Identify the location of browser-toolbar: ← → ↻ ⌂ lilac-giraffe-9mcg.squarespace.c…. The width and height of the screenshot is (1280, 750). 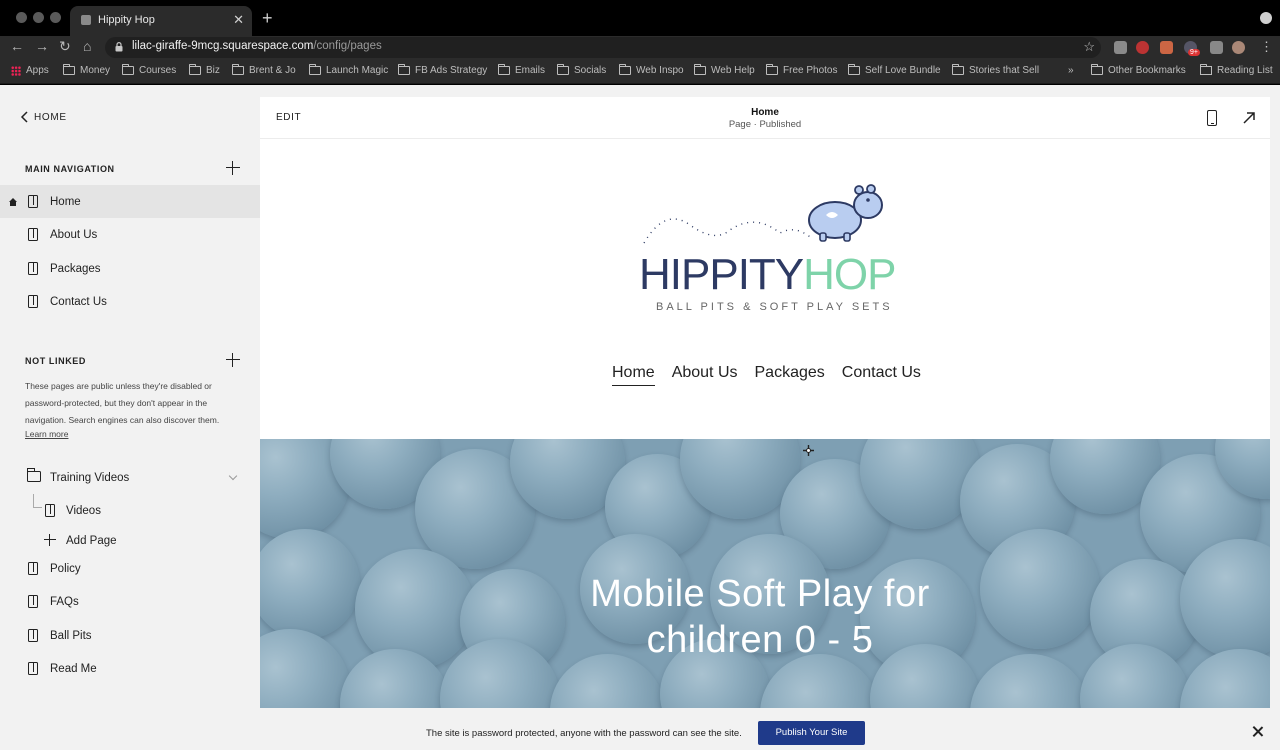
(640, 48).